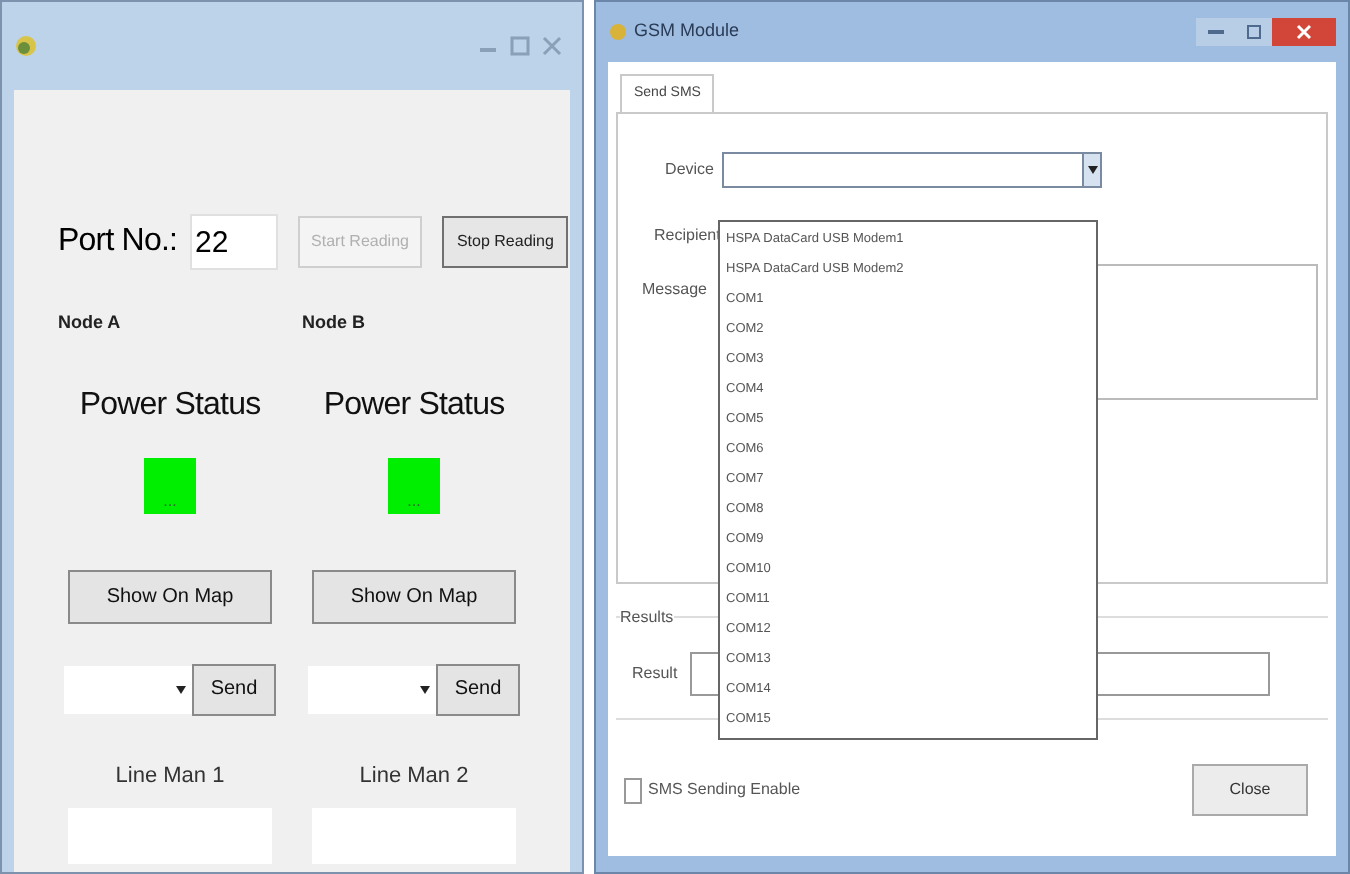 This screenshot has width=1350, height=874. I want to click on minimize-icon, so click(1216, 32).